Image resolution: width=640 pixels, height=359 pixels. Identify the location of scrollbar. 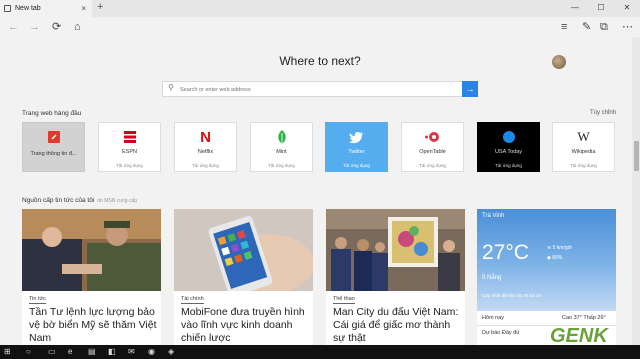
(636, 191).